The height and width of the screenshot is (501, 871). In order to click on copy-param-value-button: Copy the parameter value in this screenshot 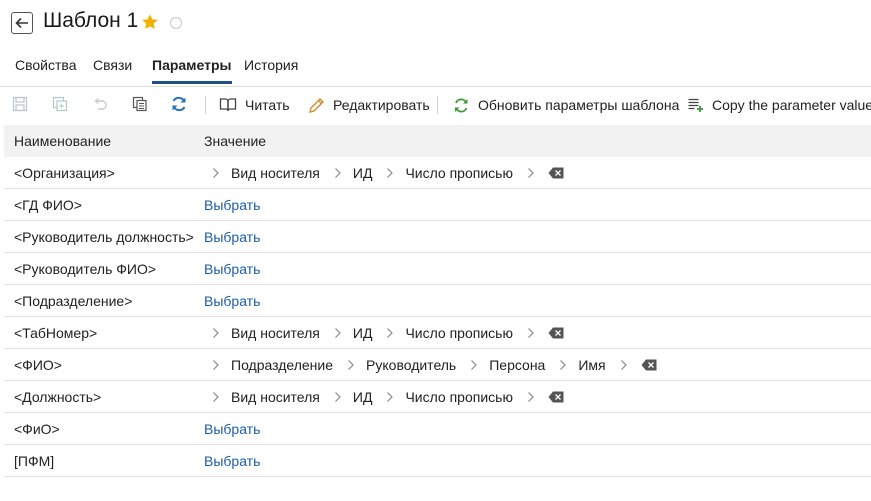, I will do `click(779, 105)`.